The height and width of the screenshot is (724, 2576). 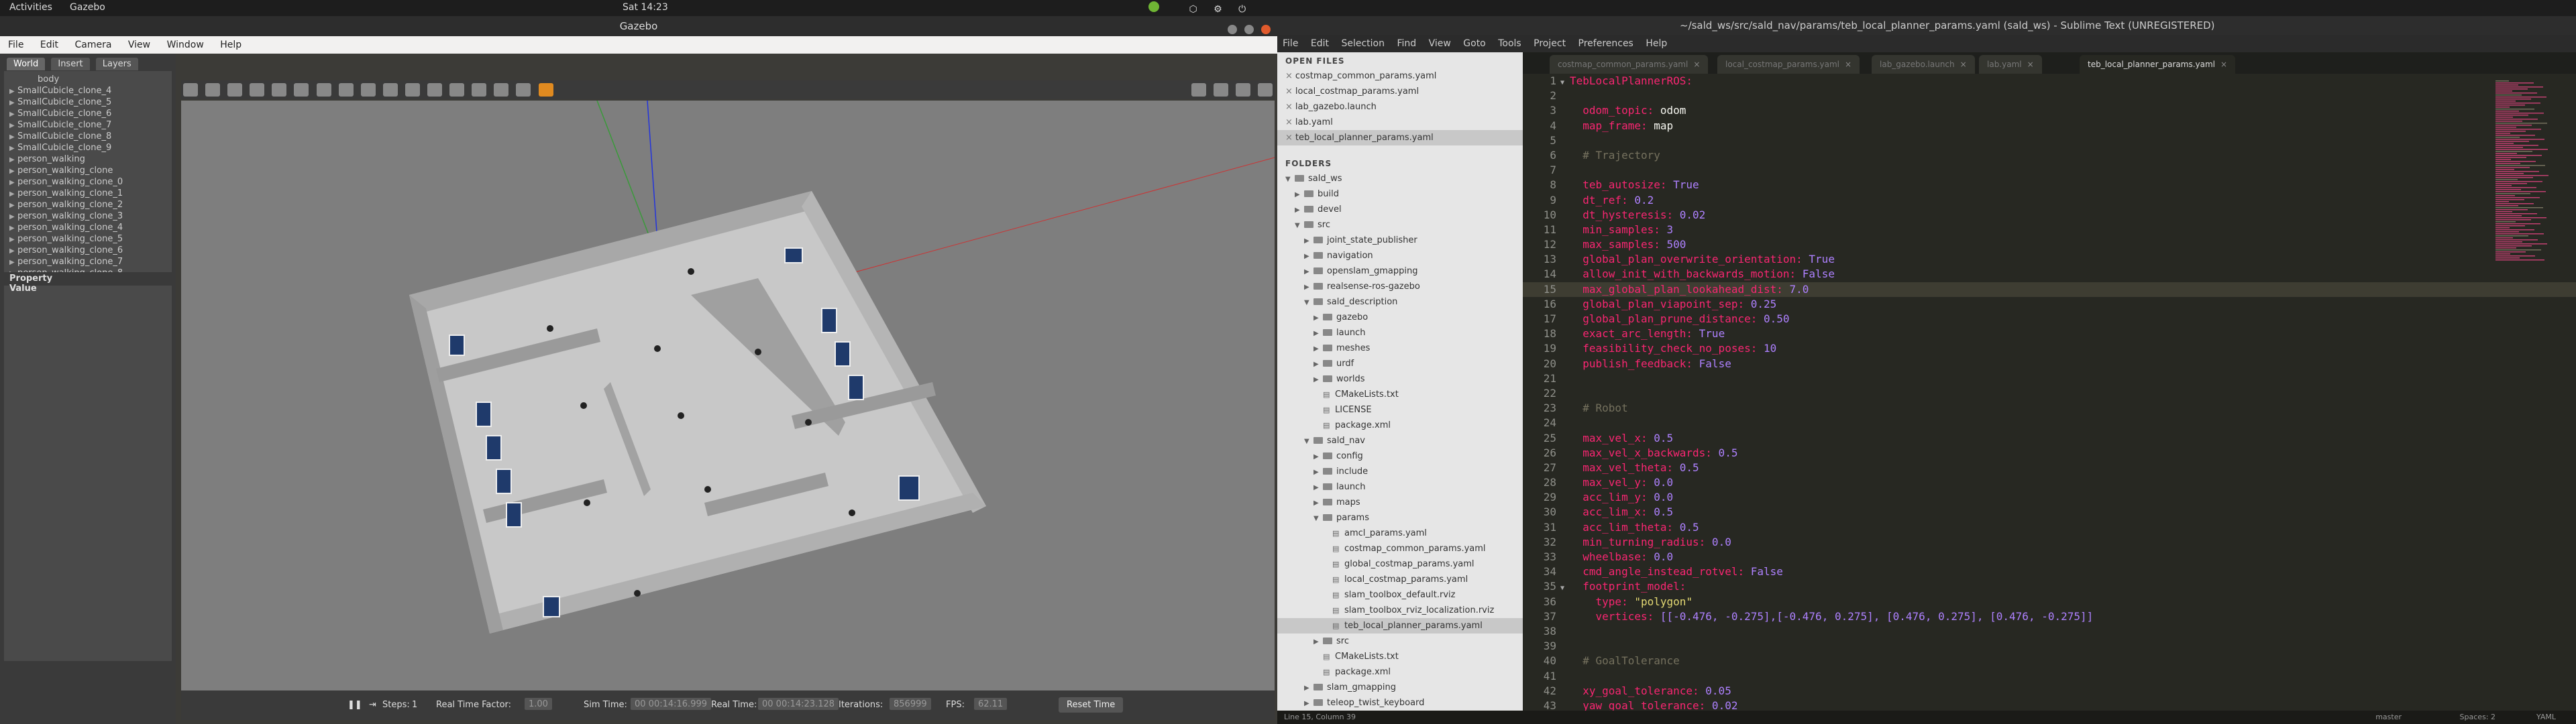 What do you see at coordinates (2049, 378) in the screenshot?
I see `code-line: 21` at bounding box center [2049, 378].